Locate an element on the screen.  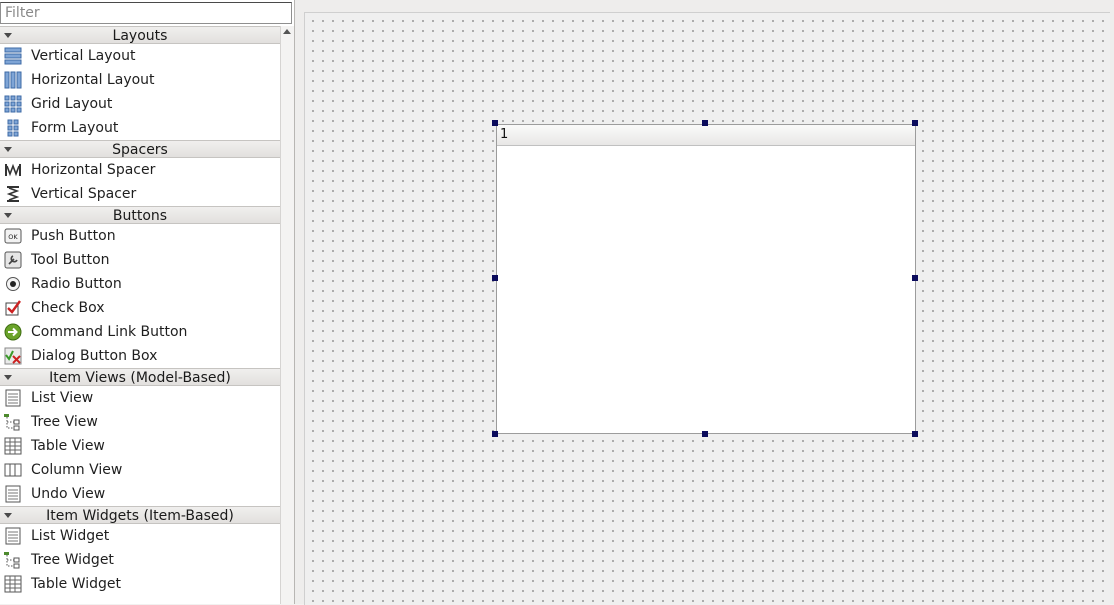
widget-item-label: Undo View is located at coordinates (68, 494).